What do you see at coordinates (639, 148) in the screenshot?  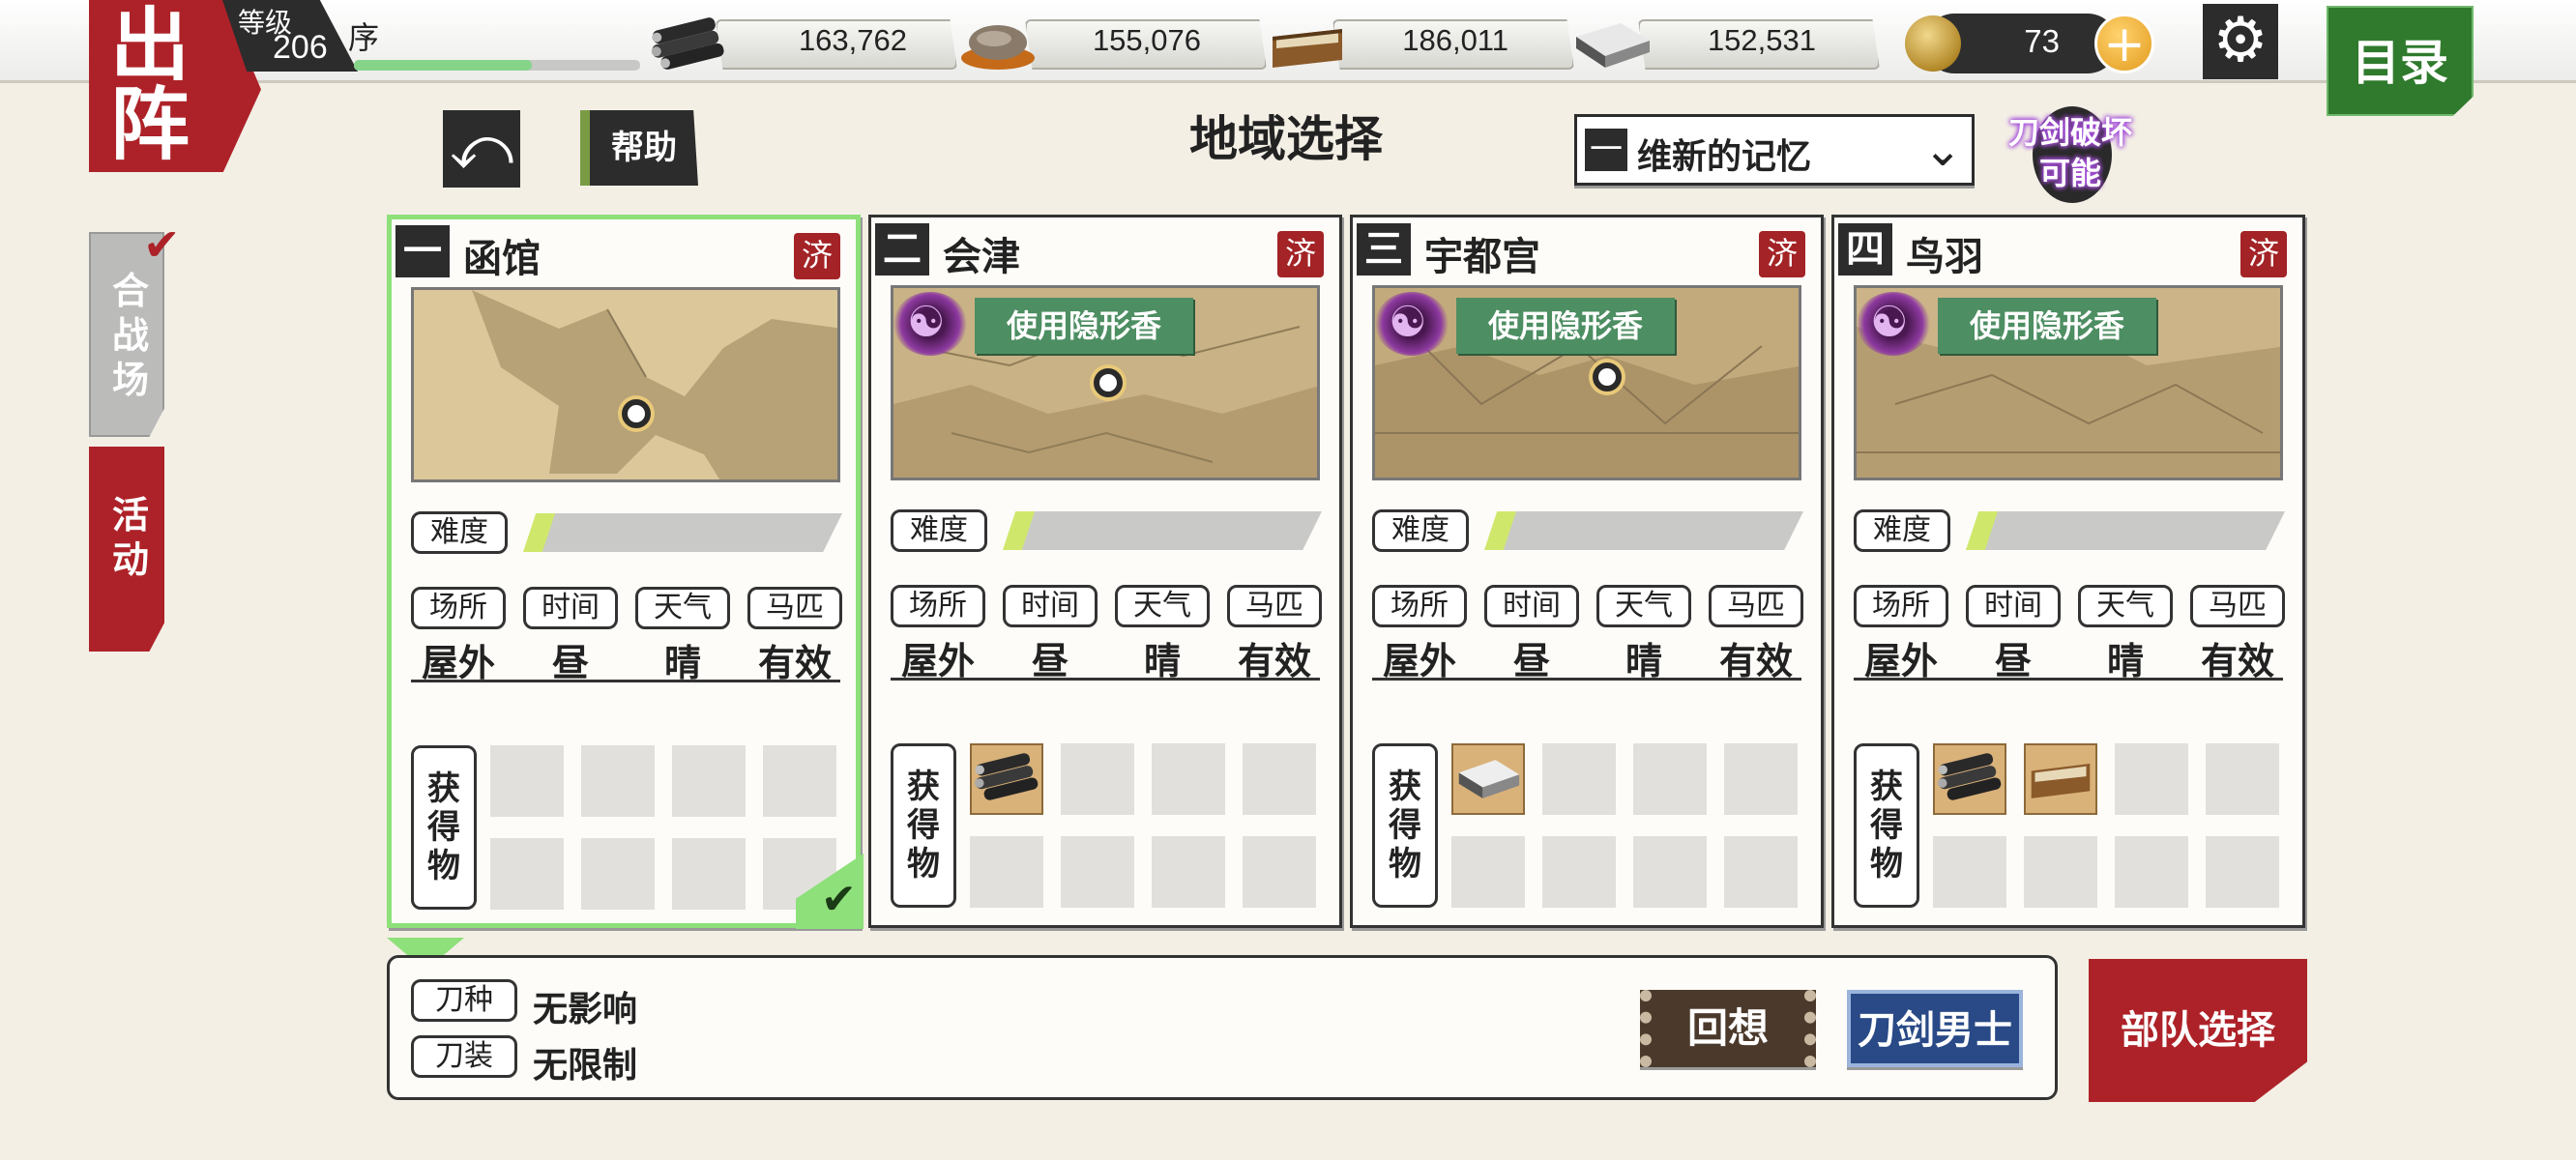 I see `help-button: 帮助` at bounding box center [639, 148].